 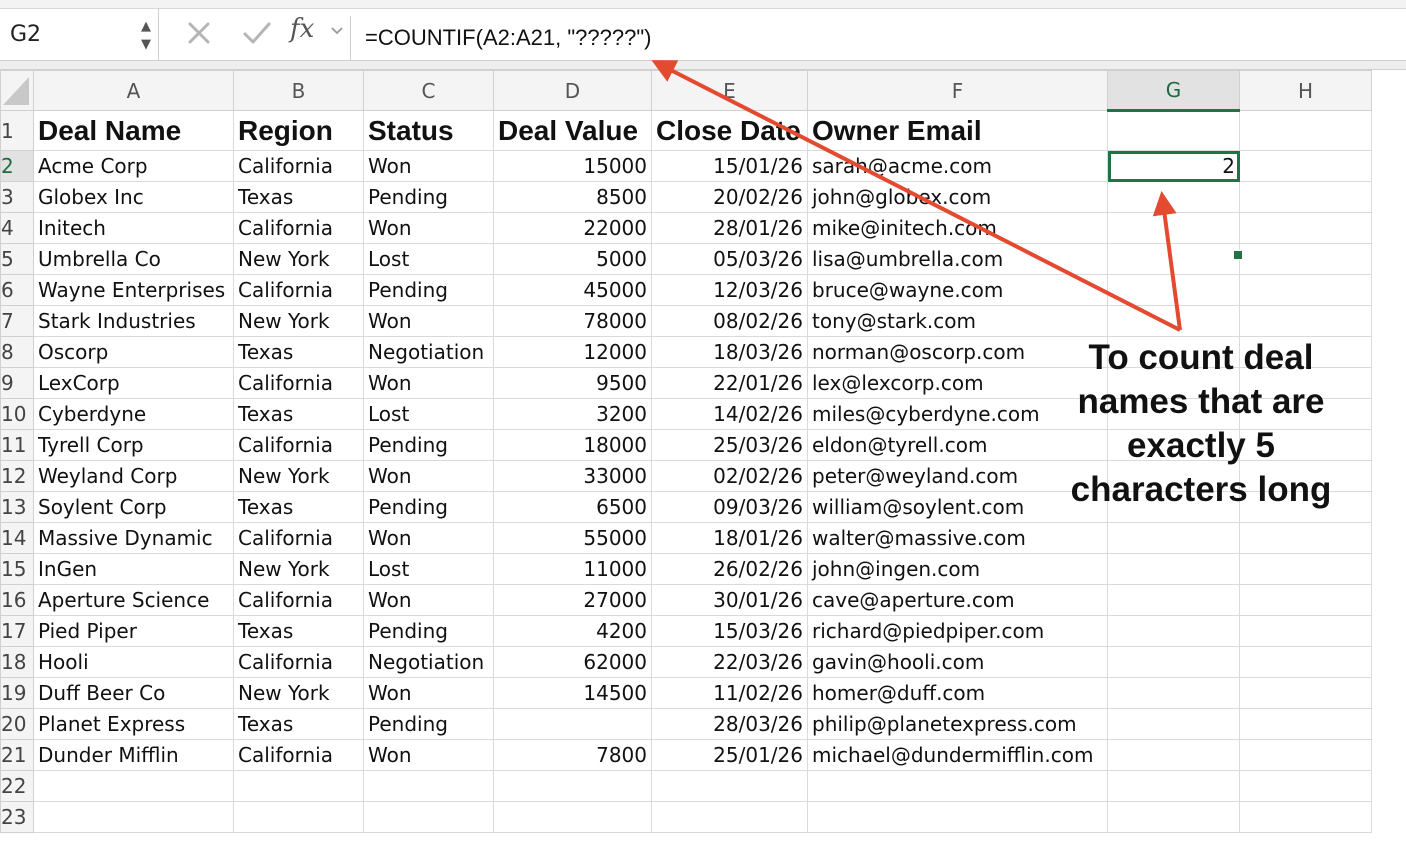 What do you see at coordinates (146, 38) in the screenshot?
I see `name-box-stepper: ▲ ▼` at bounding box center [146, 38].